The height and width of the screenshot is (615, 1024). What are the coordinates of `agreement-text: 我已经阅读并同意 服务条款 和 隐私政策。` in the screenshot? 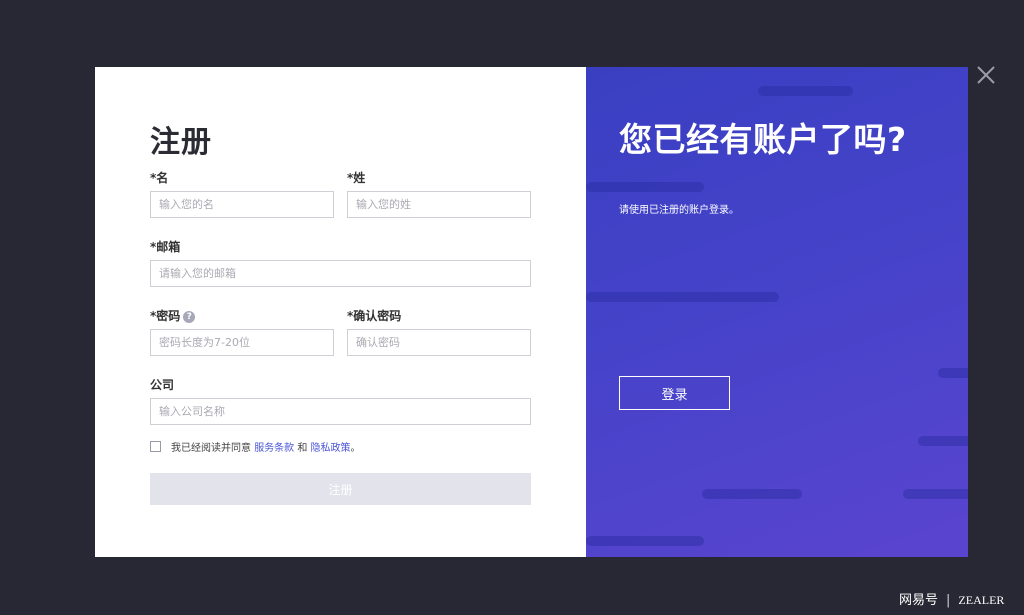 It's located at (266, 446).